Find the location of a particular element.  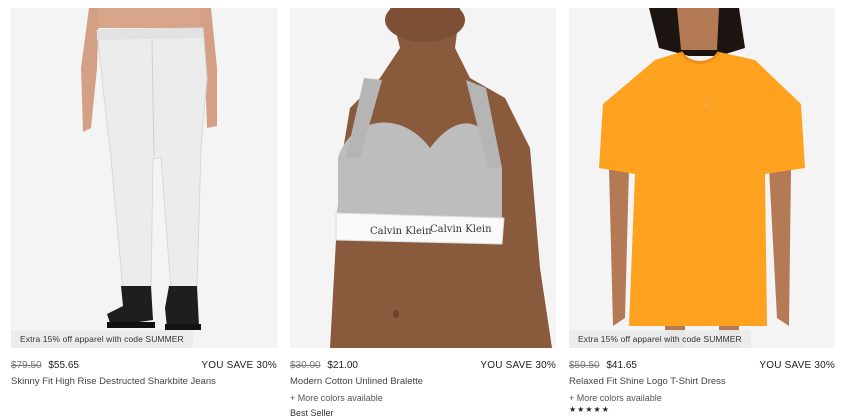

sale-price: $21.00 is located at coordinates (342, 365).